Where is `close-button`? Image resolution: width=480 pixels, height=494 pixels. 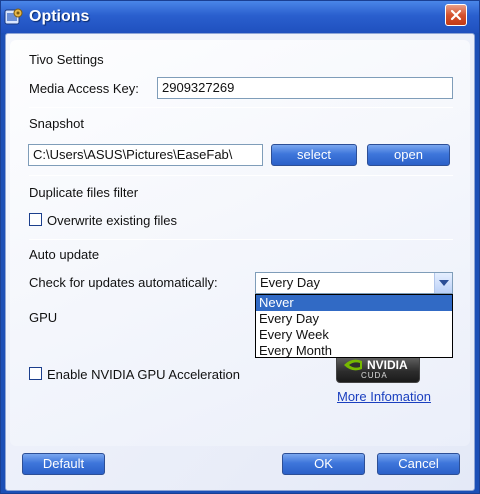 close-button is located at coordinates (456, 15).